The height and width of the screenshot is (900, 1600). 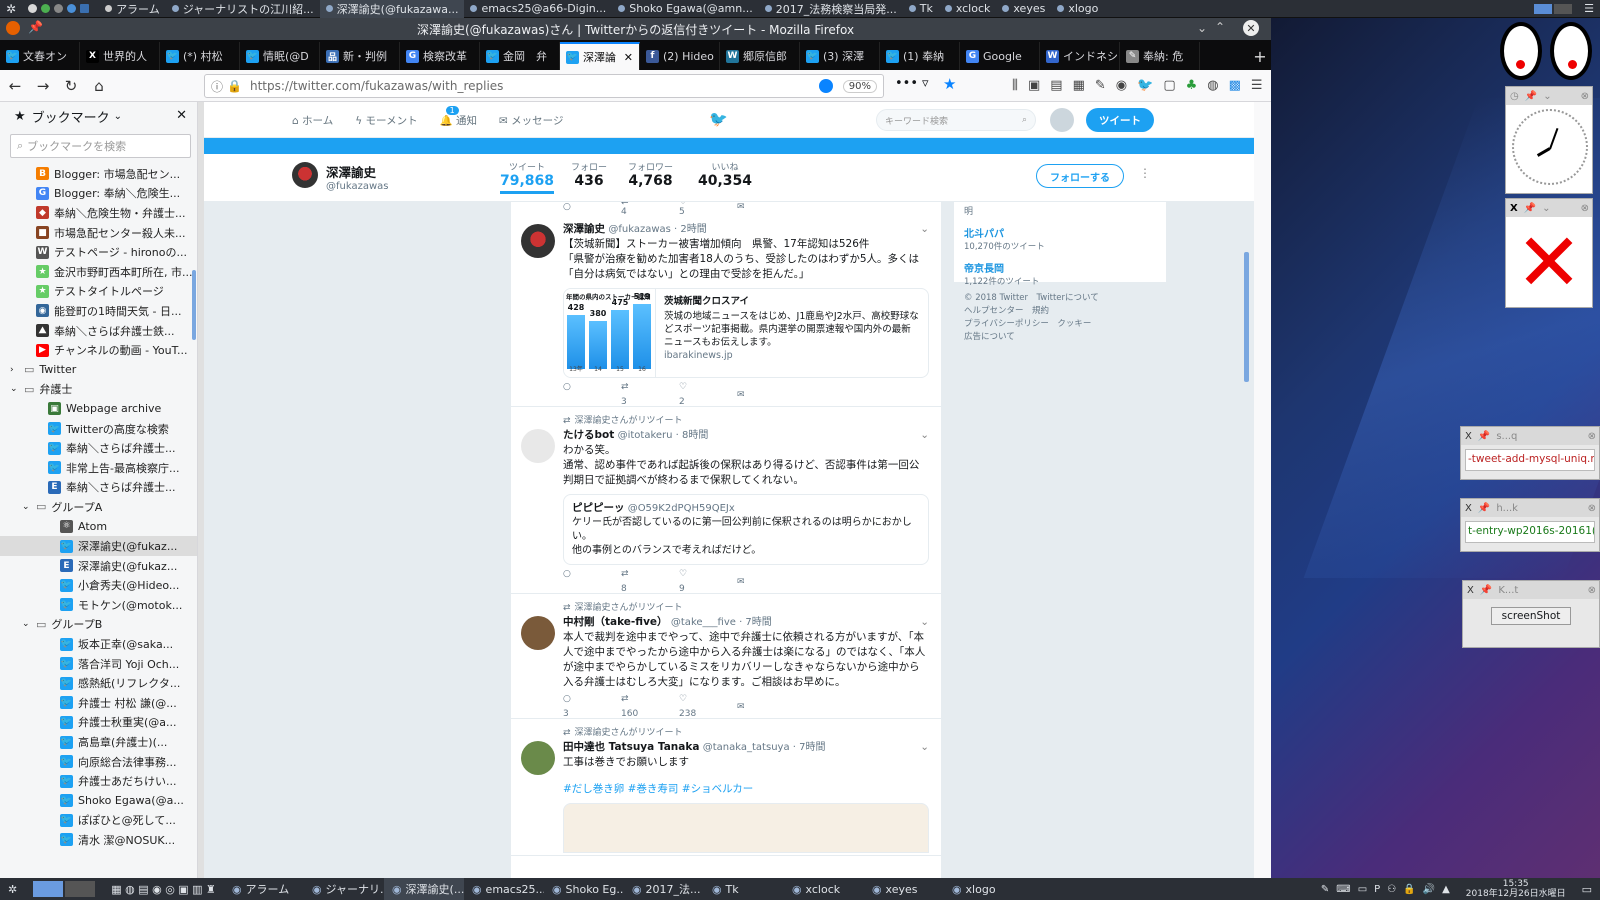 I want to click on reload-icon: ↻, so click(x=71, y=86).